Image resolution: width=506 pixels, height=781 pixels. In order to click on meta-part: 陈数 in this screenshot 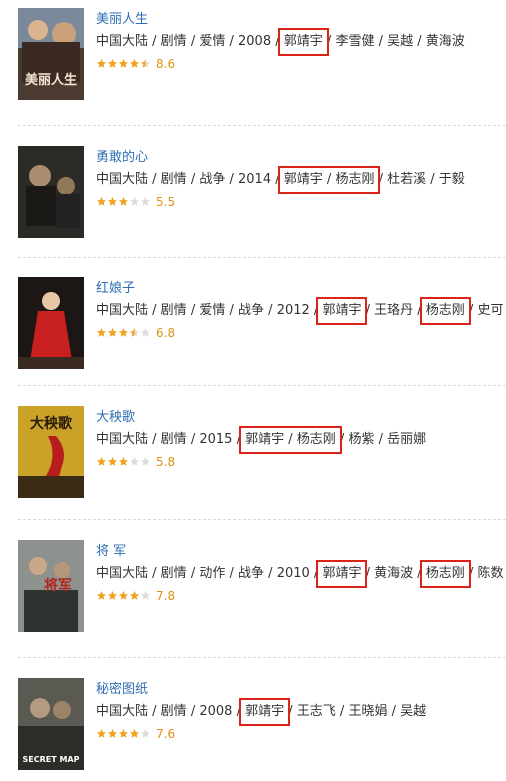, I will do `click(490, 573)`.